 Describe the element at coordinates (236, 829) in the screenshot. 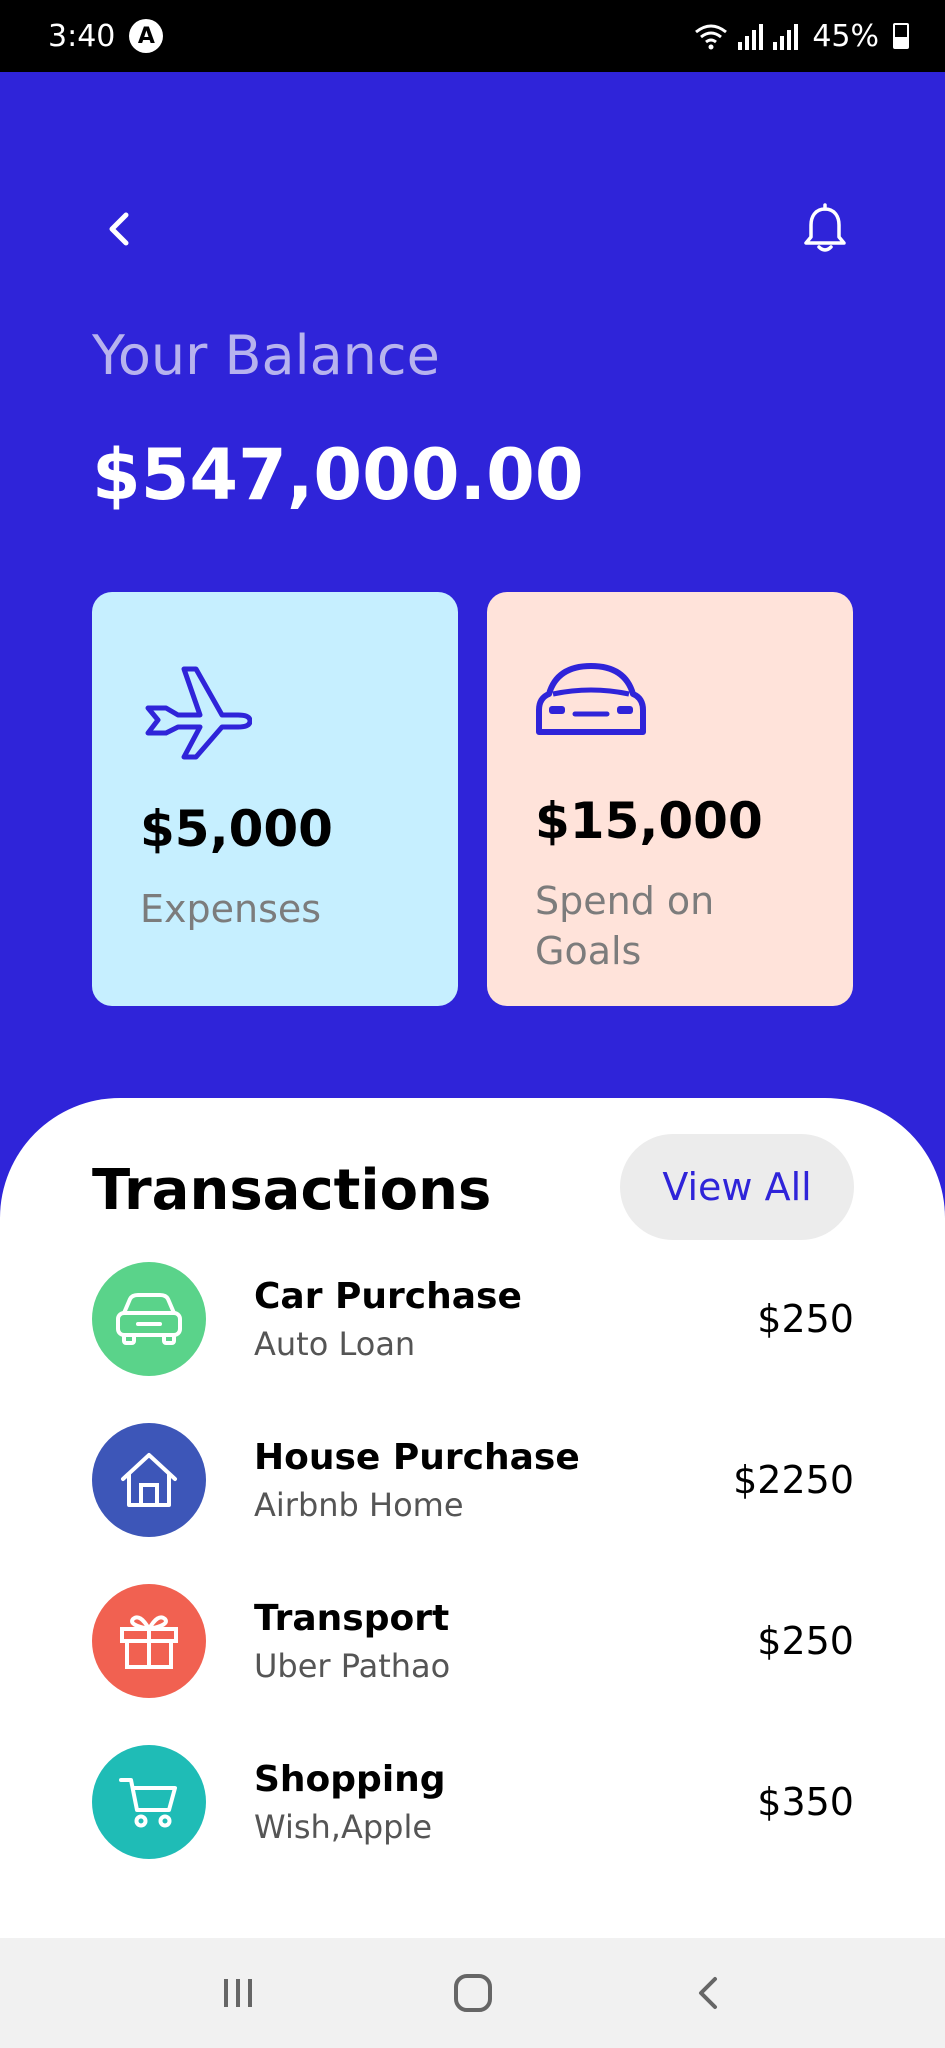

I see `expenses-amount: $5,000` at that location.